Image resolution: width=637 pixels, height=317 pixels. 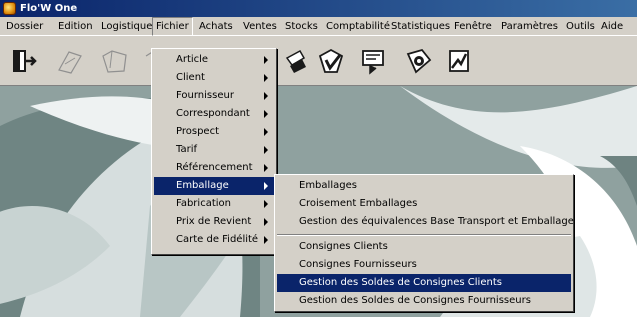 What do you see at coordinates (343, 246) in the screenshot?
I see `menu-item-label: Consignes Clients` at bounding box center [343, 246].